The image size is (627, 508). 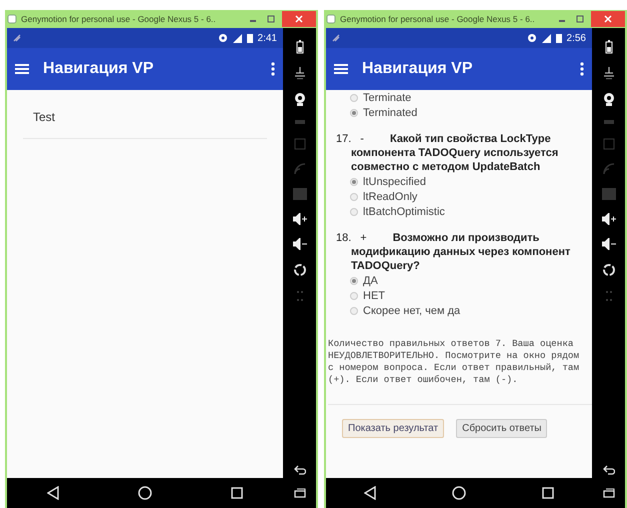 What do you see at coordinates (576, 38) in the screenshot?
I see `status-time: 2:56` at bounding box center [576, 38].